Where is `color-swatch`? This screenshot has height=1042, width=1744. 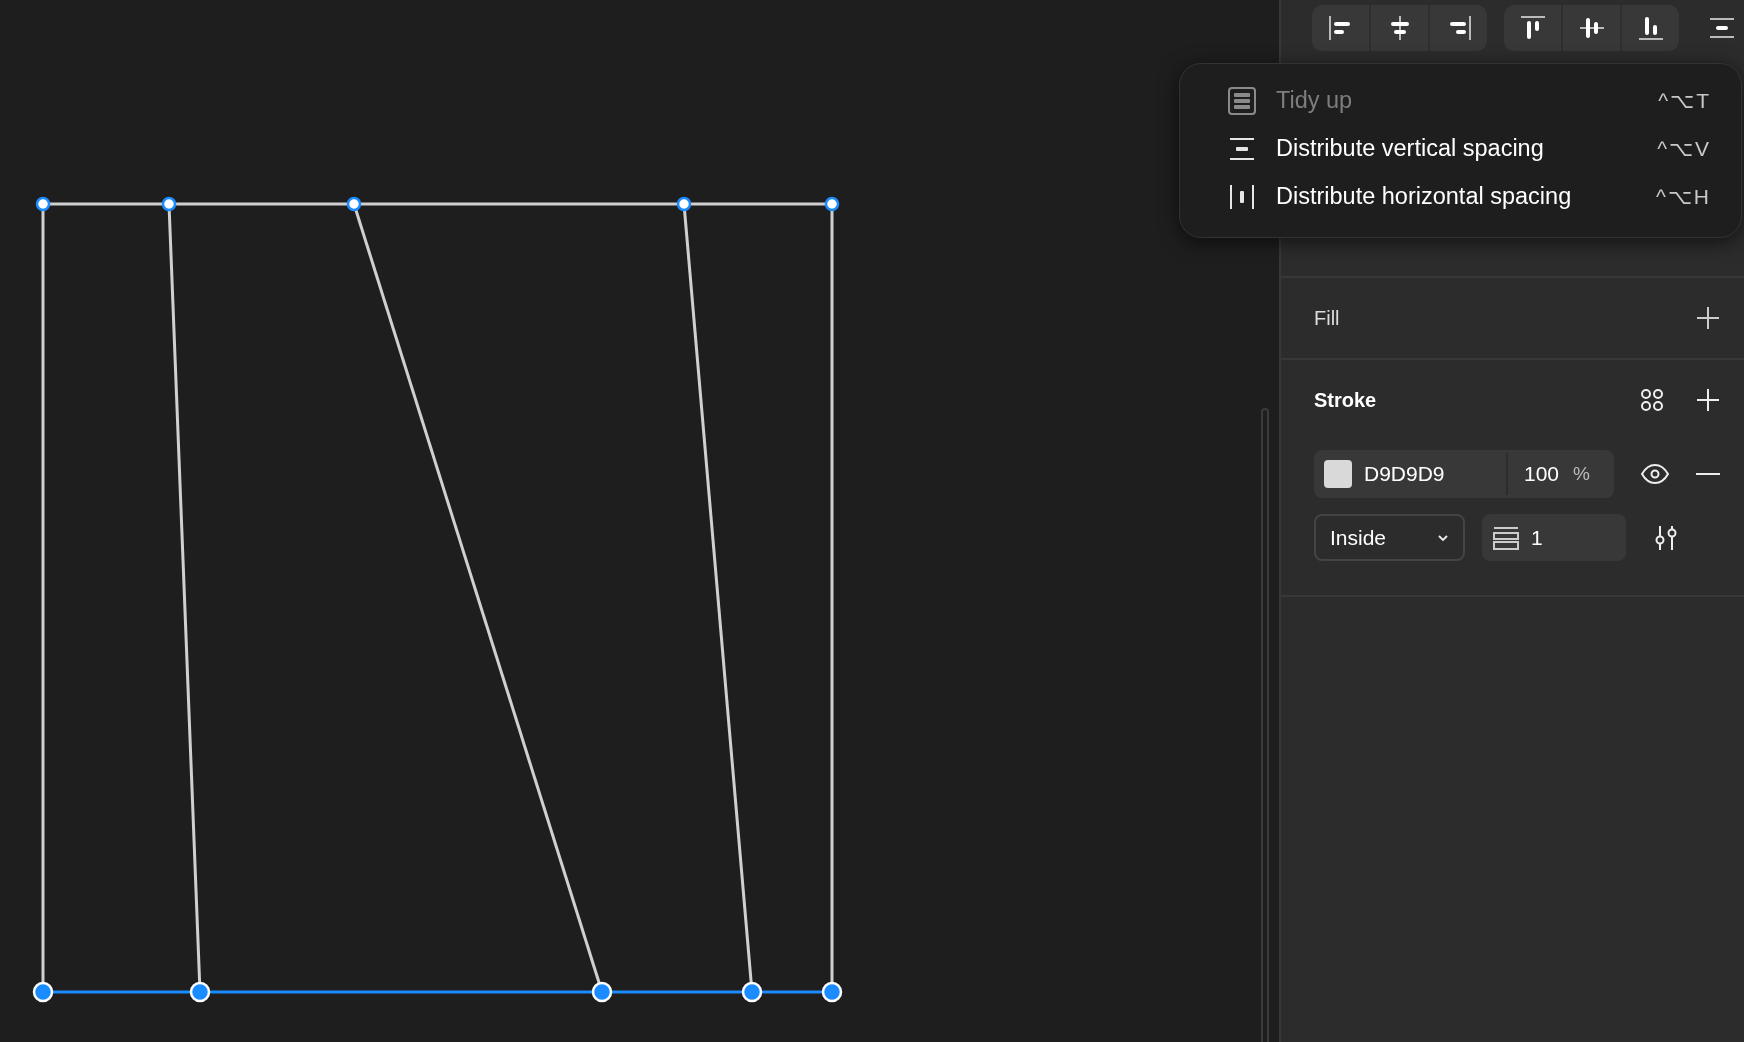
color-swatch is located at coordinates (1338, 474).